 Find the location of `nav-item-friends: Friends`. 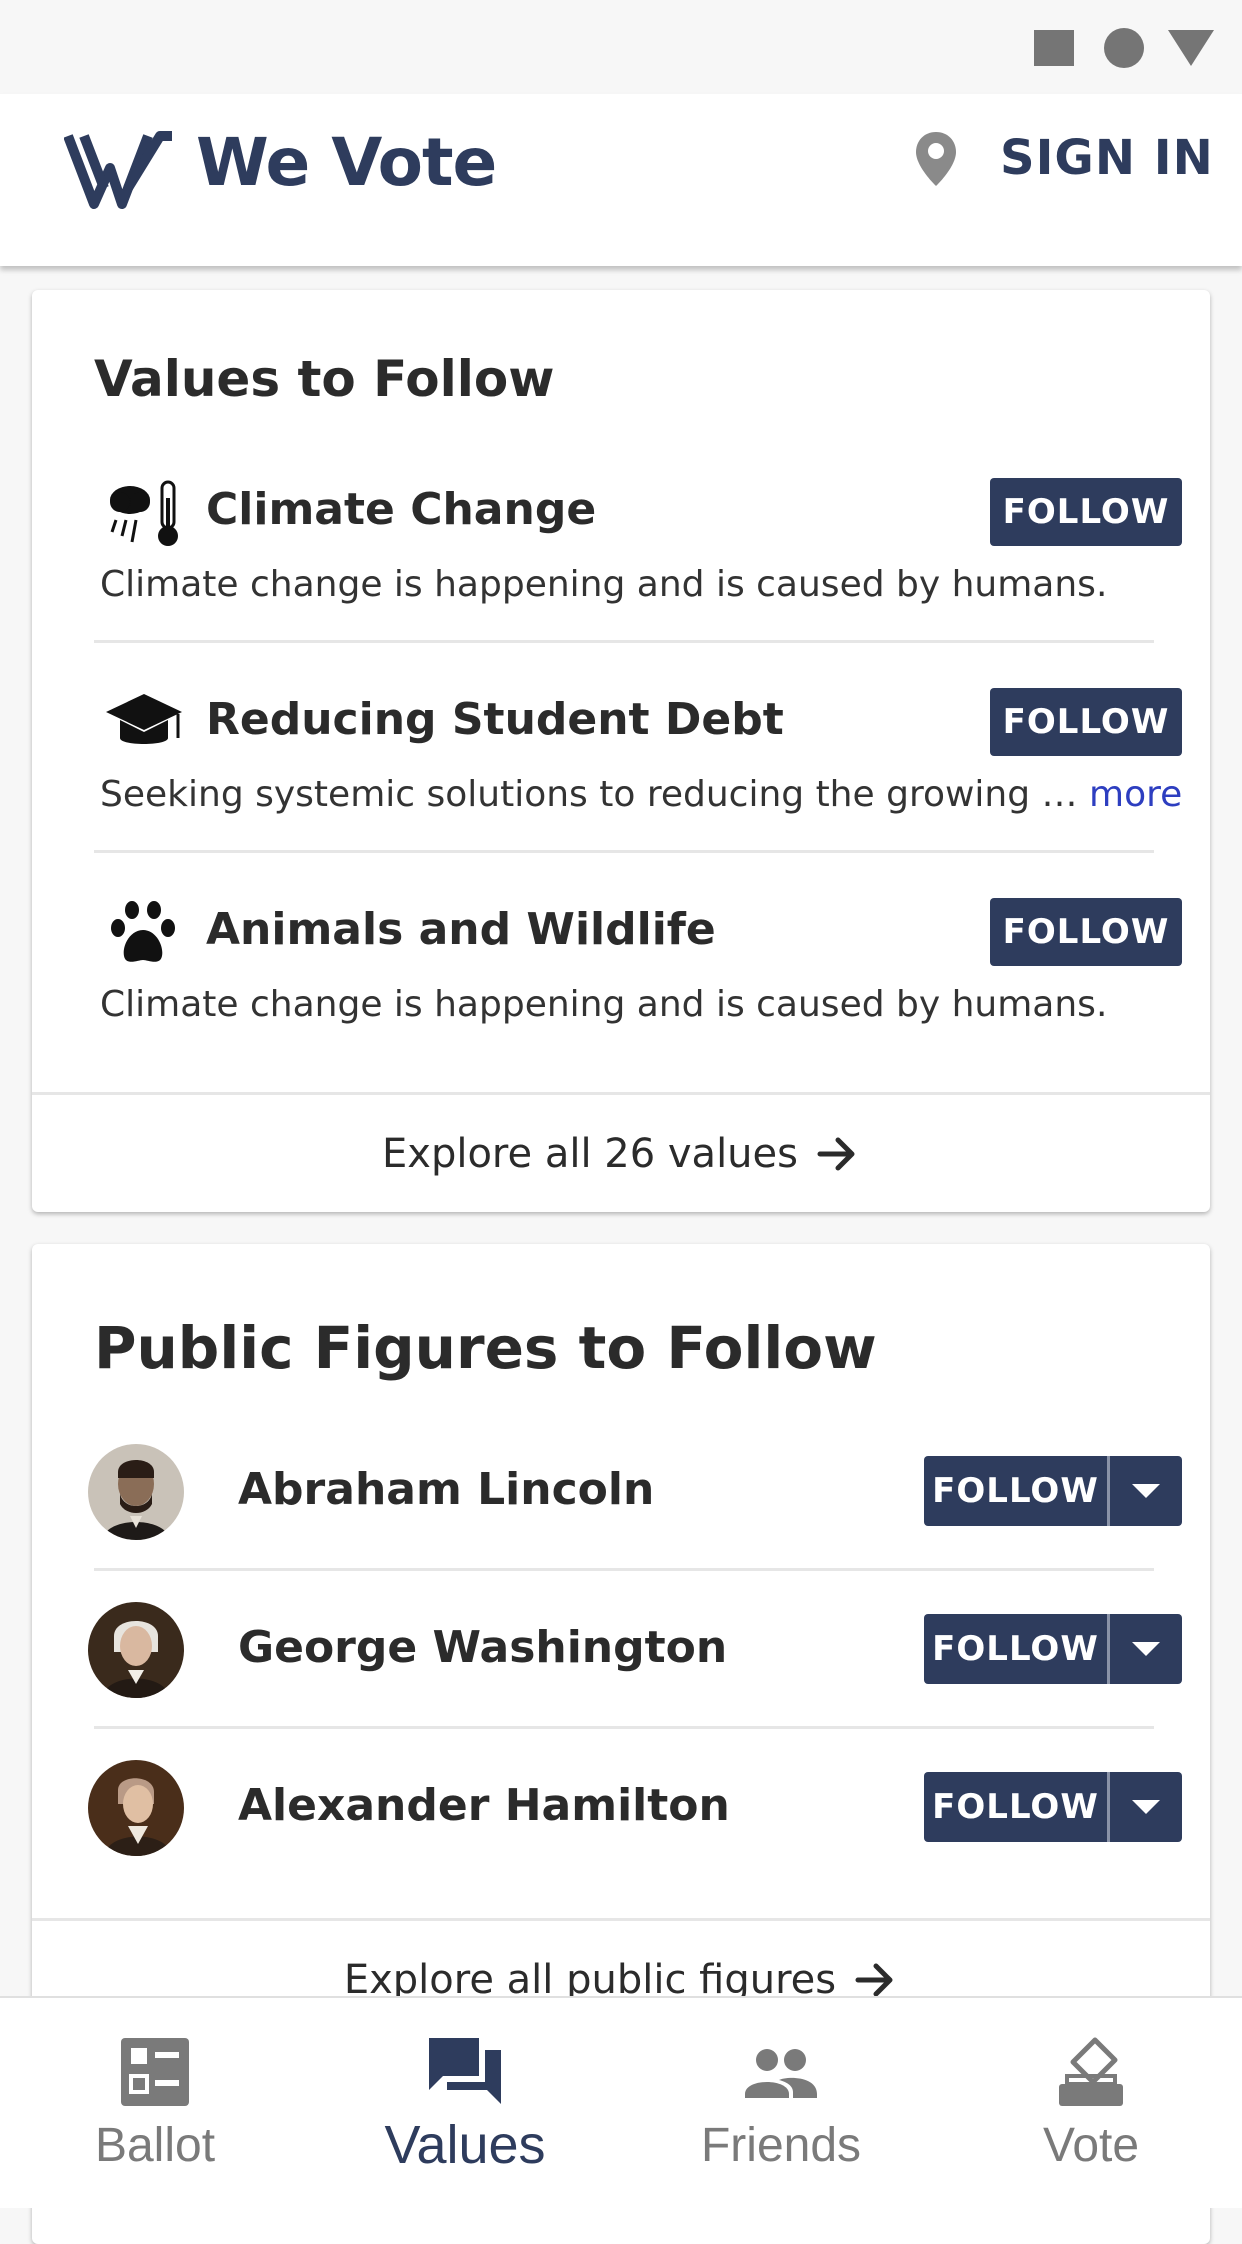

nav-item-friends: Friends is located at coordinates (781, 2104).